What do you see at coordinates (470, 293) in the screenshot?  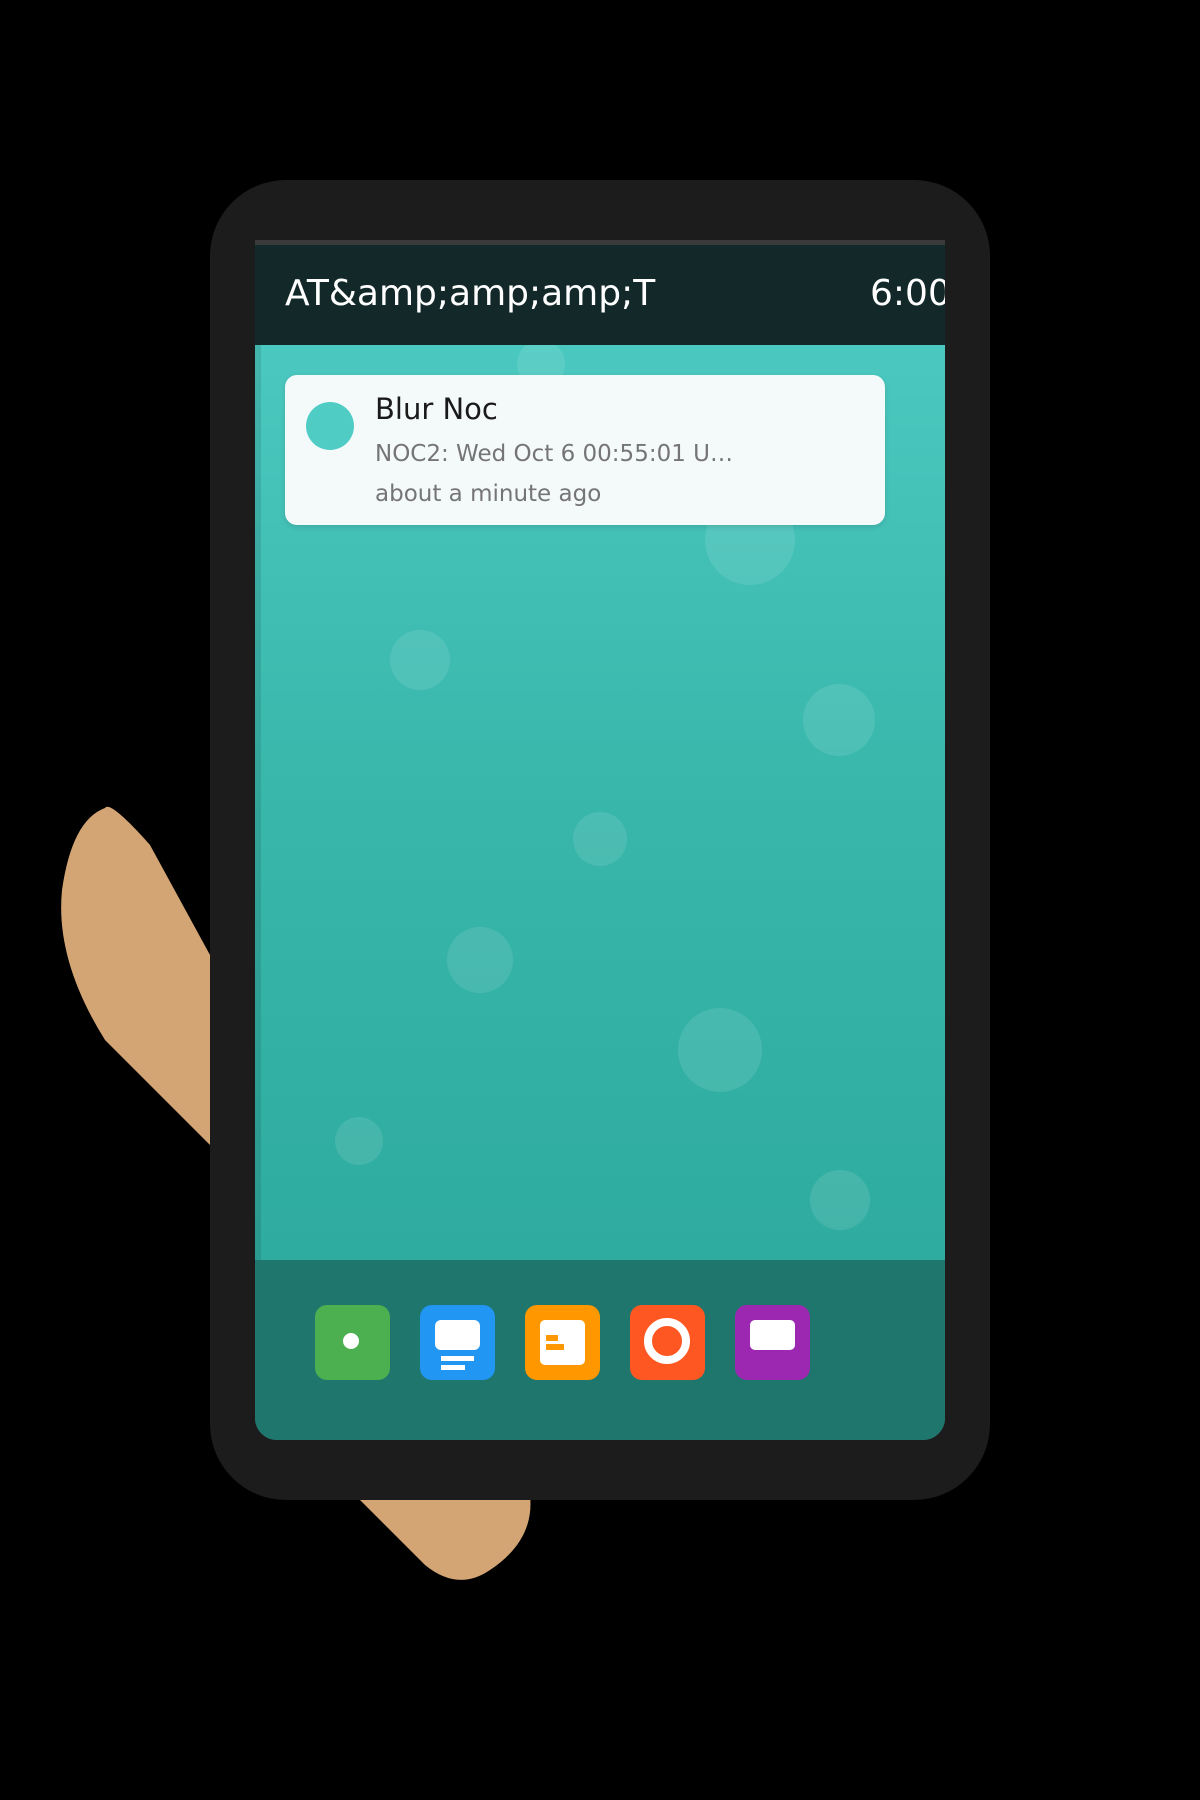 I see `carrier-name: AT&amp;amp;amp;T` at bounding box center [470, 293].